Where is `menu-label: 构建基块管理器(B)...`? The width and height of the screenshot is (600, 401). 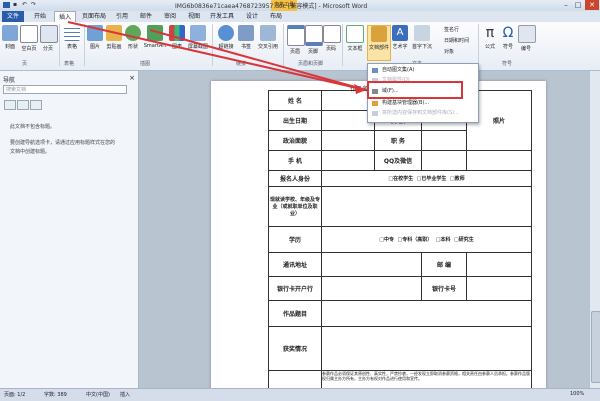 menu-label: 构建基块管理器(B)... is located at coordinates (406, 103).